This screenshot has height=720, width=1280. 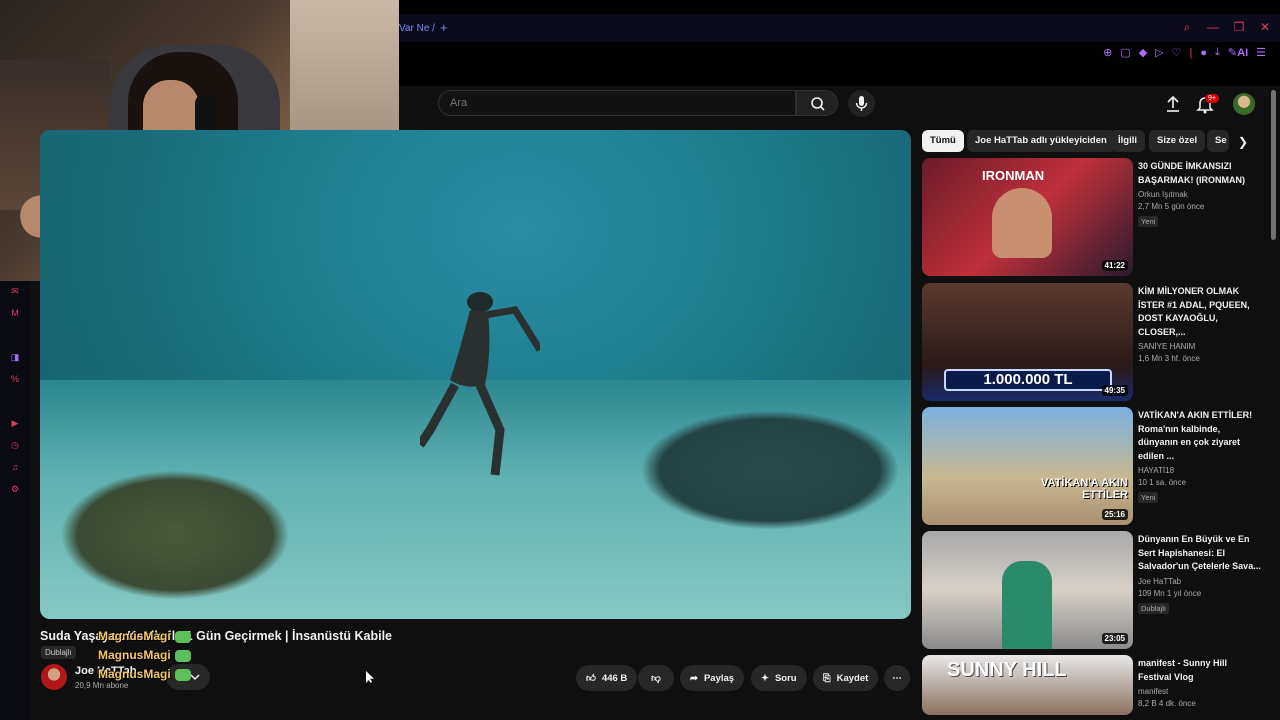 I want to click on play-icon: ▷, so click(x=1159, y=52).